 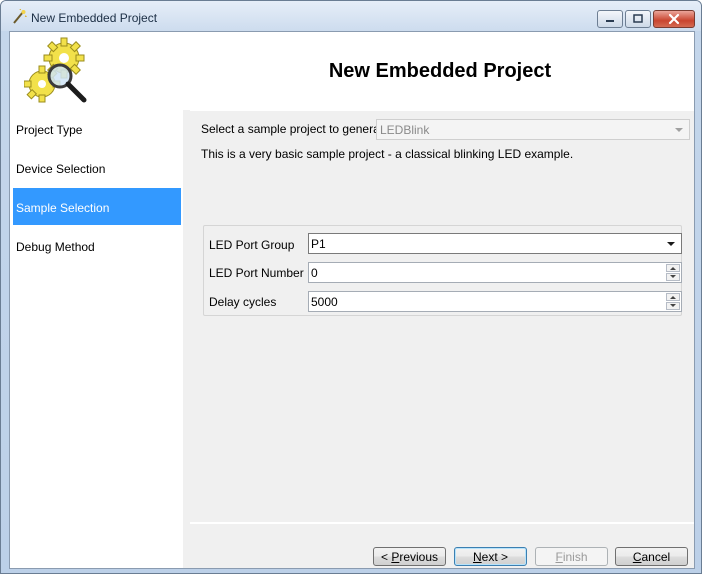 What do you see at coordinates (318, 244) in the screenshot?
I see `led-port-group-value: P1` at bounding box center [318, 244].